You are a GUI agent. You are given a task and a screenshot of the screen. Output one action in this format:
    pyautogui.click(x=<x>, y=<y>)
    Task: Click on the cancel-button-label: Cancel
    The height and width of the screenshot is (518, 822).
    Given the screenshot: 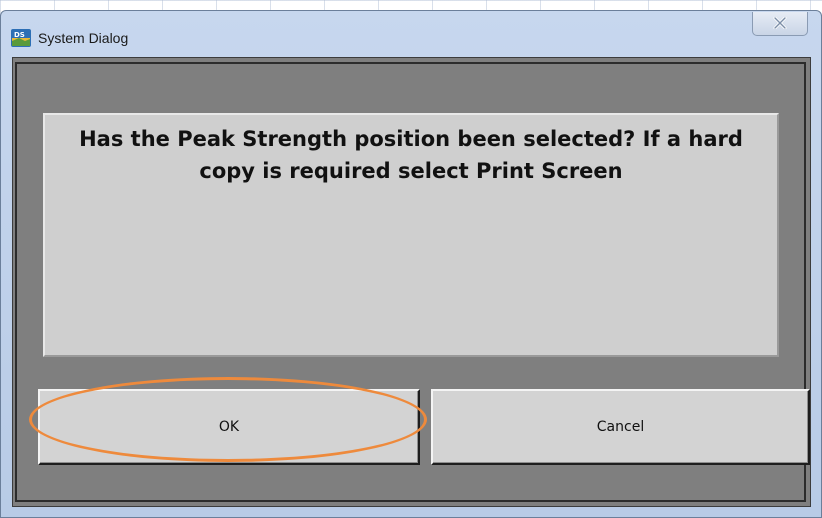 What is the action you would take?
    pyautogui.click(x=620, y=427)
    